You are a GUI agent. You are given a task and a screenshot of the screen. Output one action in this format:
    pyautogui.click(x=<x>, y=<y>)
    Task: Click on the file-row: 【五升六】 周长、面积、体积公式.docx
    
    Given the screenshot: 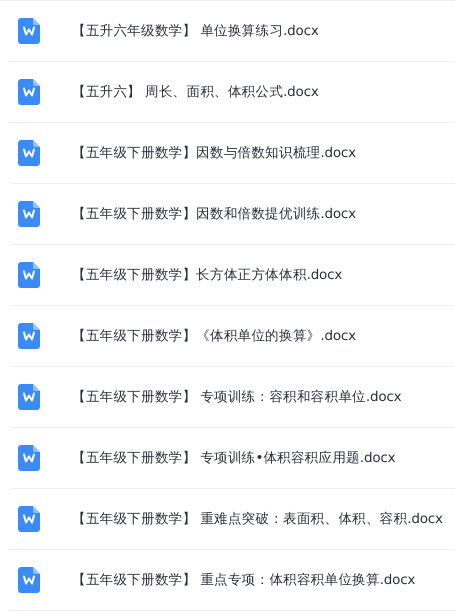 What is the action you would take?
    pyautogui.click(x=232, y=92)
    